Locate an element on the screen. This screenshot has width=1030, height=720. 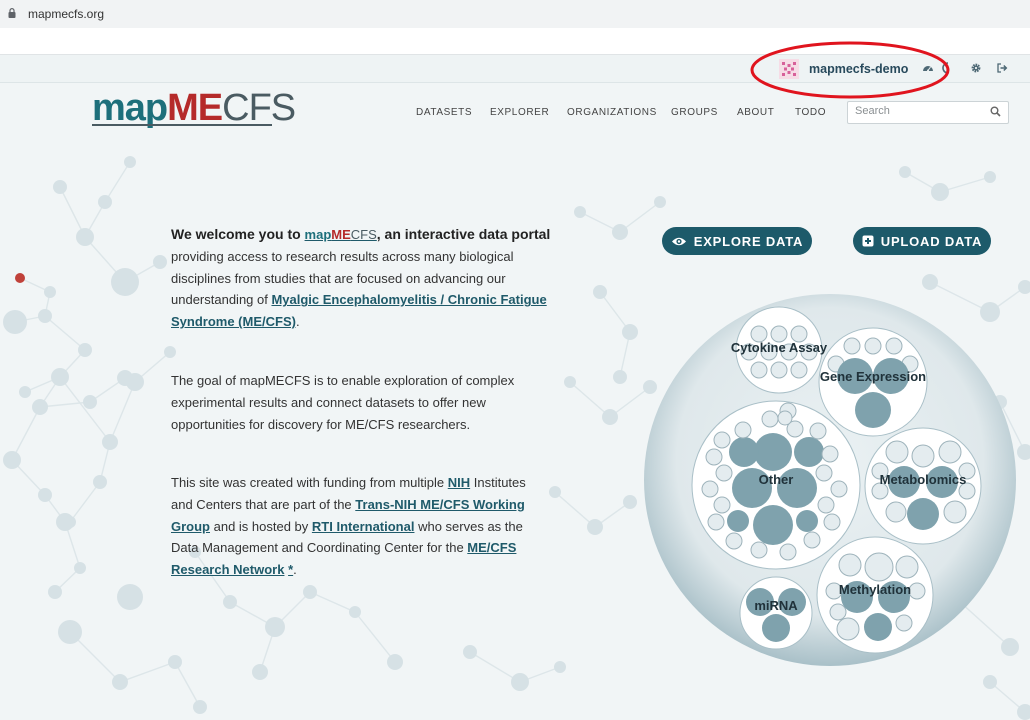
welcome-lead-b: , an interactive data portal is located at coordinates (463, 234).